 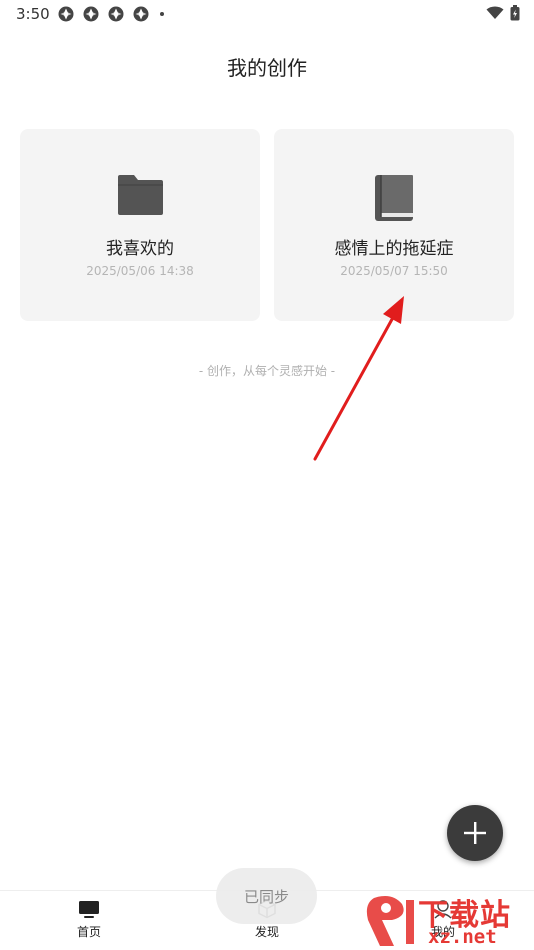 What do you see at coordinates (267, 371) in the screenshot?
I see `empty-hint: - 创作，从每个灵感开始 -` at bounding box center [267, 371].